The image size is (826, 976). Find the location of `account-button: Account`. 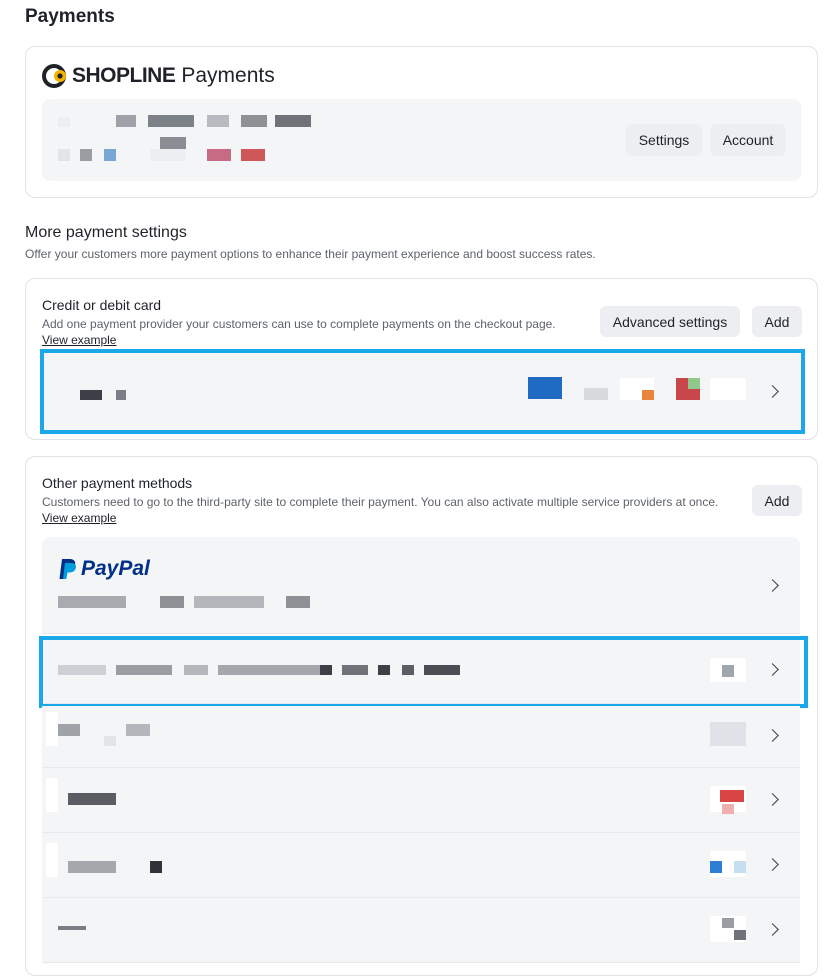

account-button: Account is located at coordinates (748, 140).